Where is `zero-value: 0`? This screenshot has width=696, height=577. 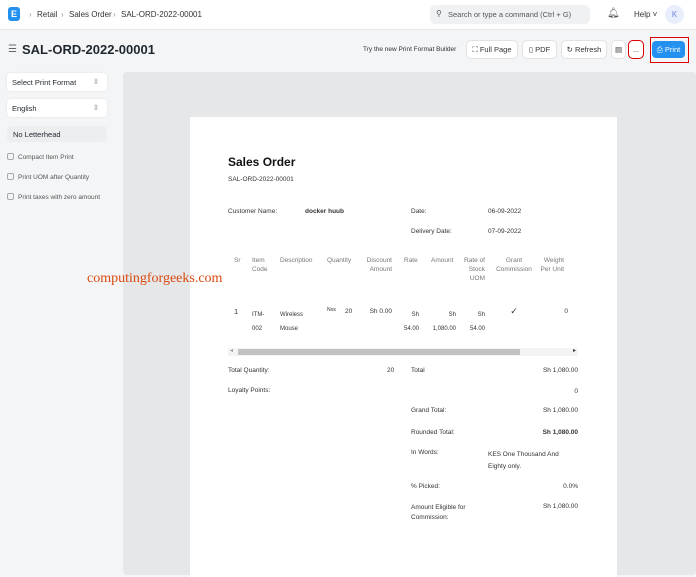
zero-value: 0 is located at coordinates (576, 391).